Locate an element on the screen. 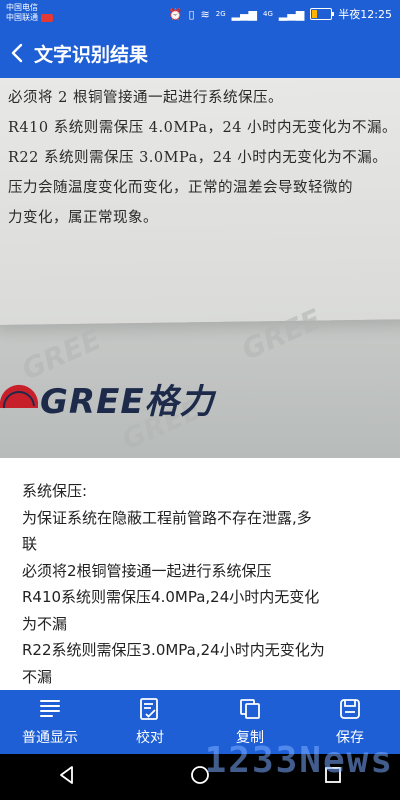 The width and height of the screenshot is (400, 800). result-line: R410系统则需保压4.0MPa,24小时内无变化 is located at coordinates (171, 597).